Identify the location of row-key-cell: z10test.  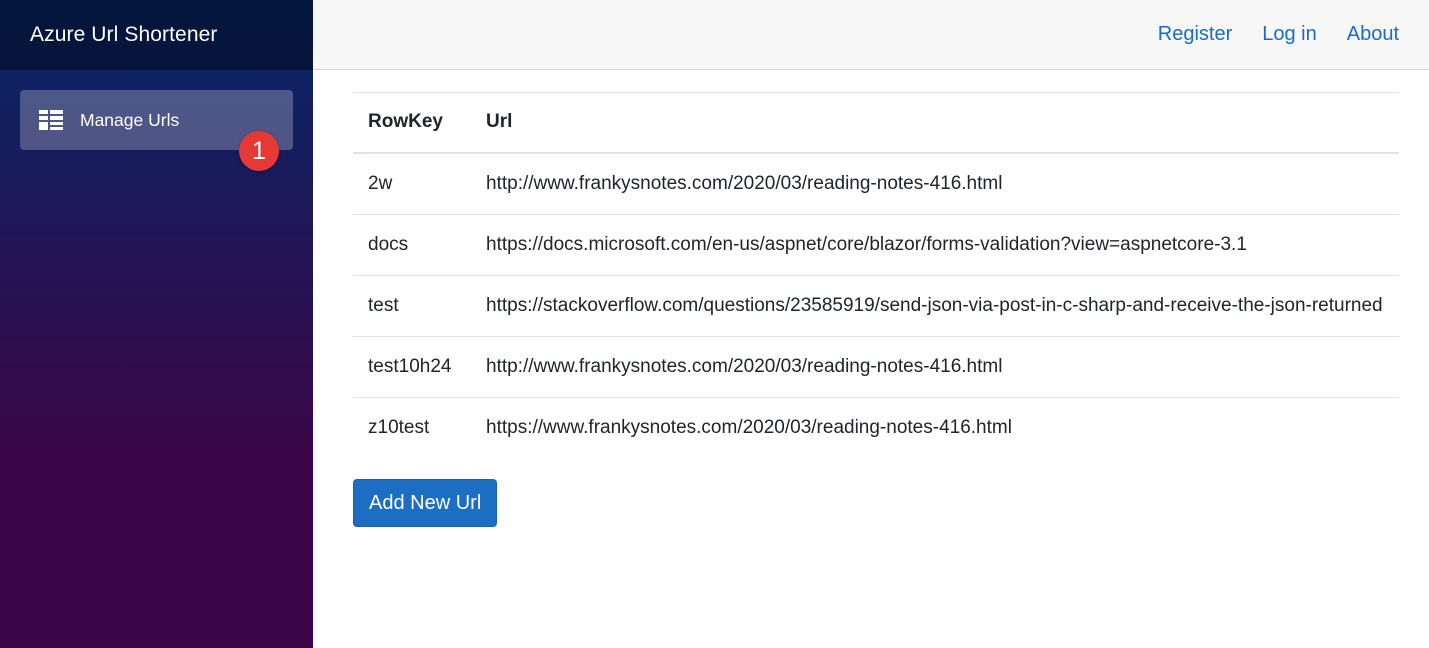
(412, 427).